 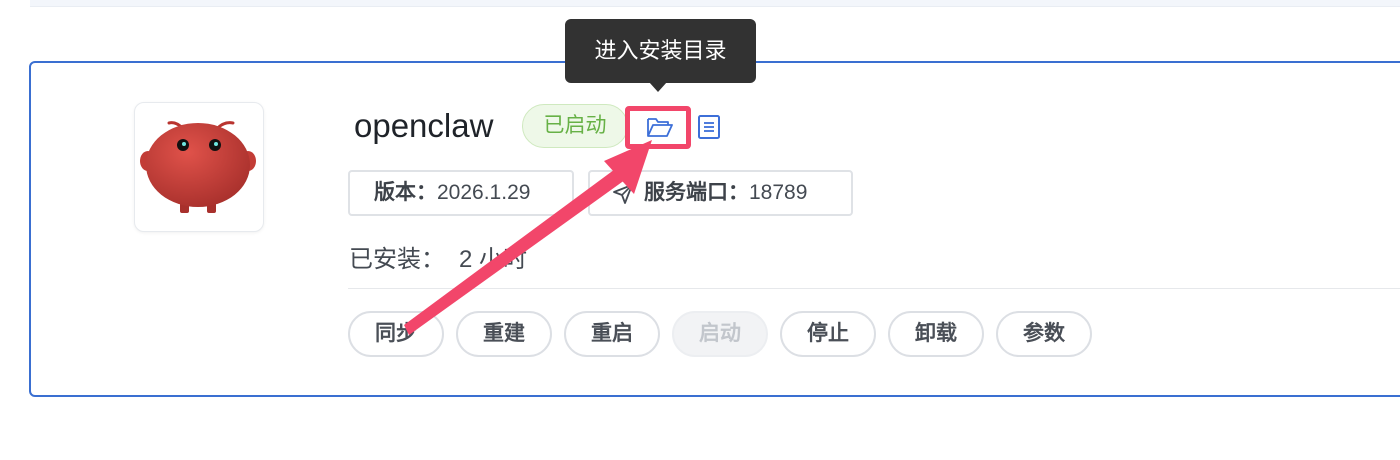 I want to click on previous-card-edge, so click(x=715, y=3).